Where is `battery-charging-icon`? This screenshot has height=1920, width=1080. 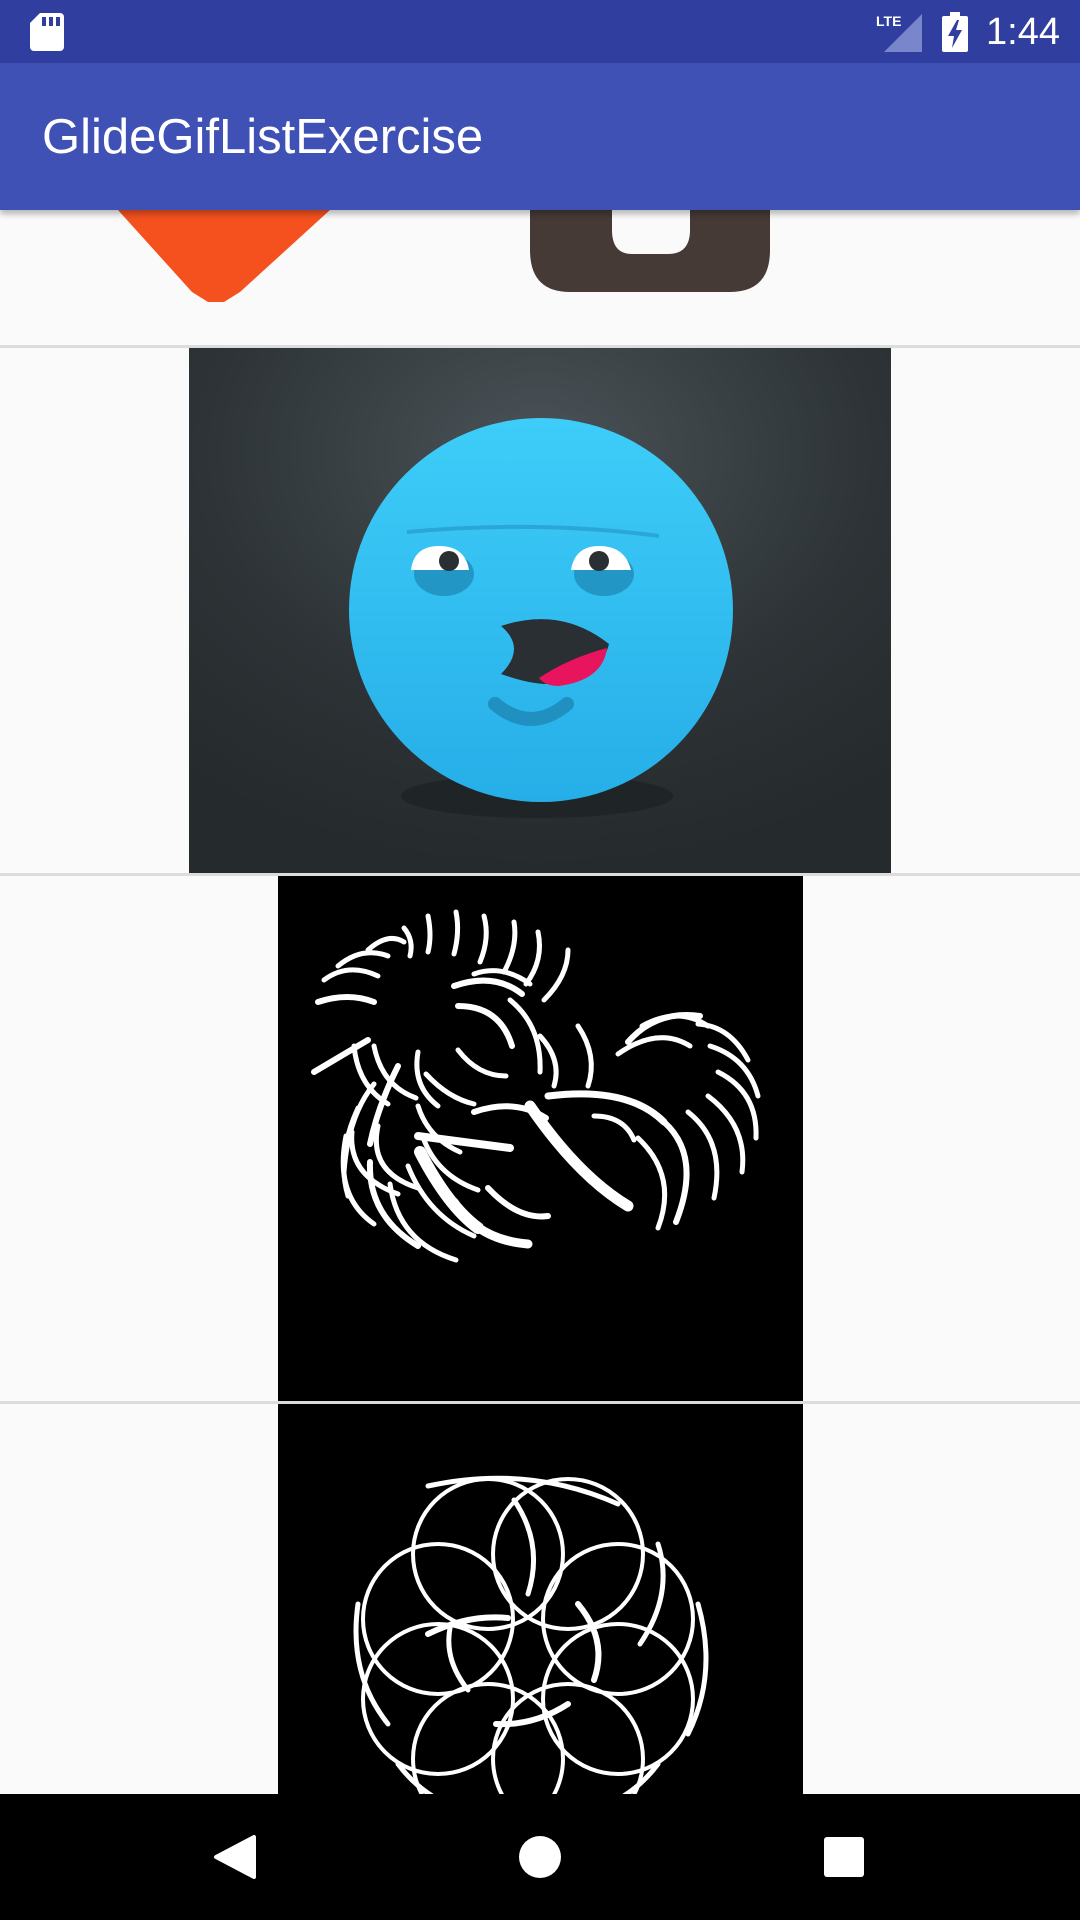 battery-charging-icon is located at coordinates (955, 32).